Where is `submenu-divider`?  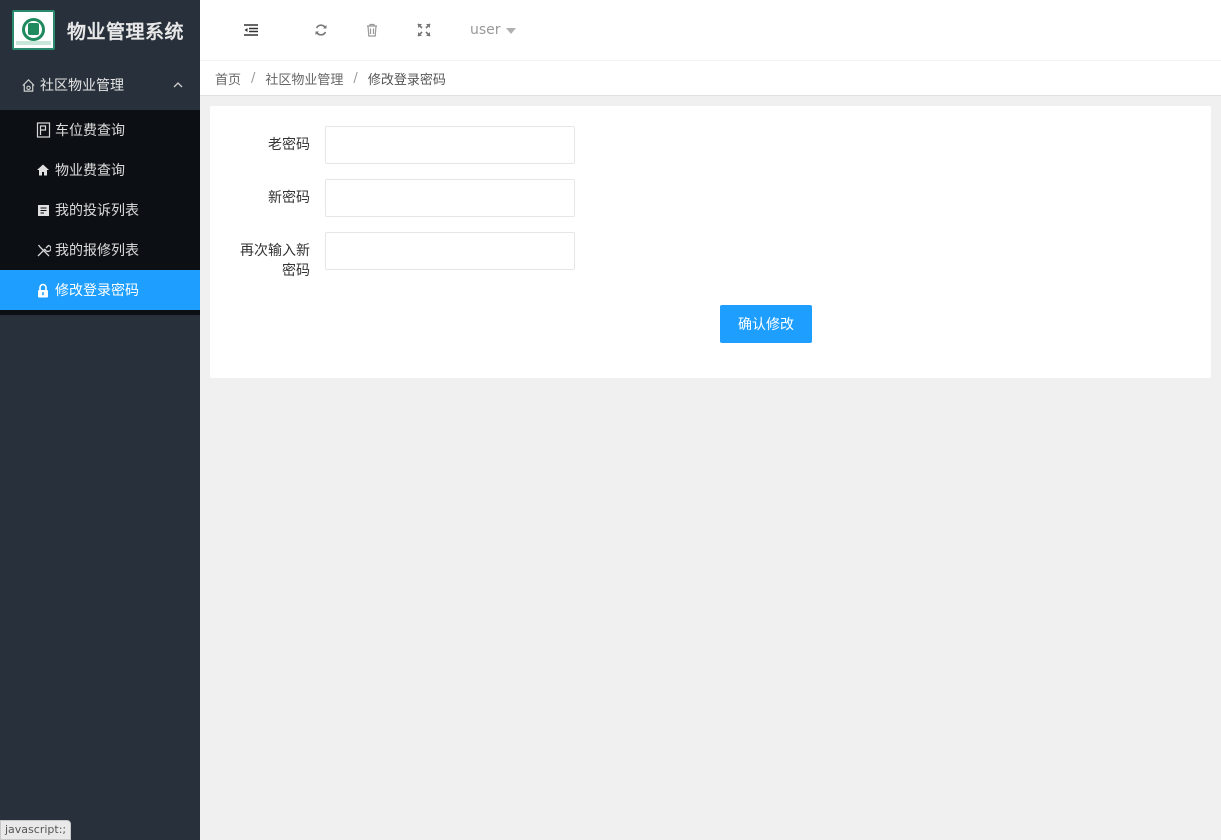 submenu-divider is located at coordinates (100, 312).